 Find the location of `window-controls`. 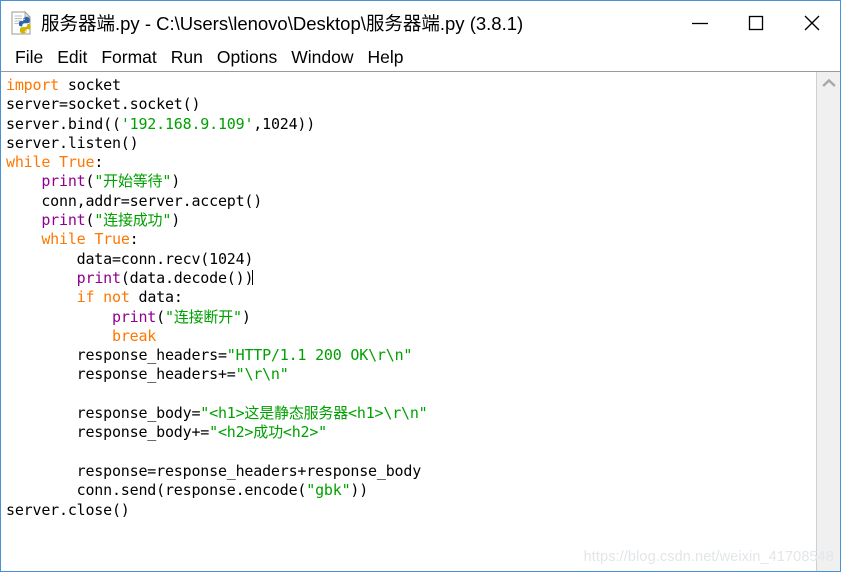

window-controls is located at coordinates (756, 23).